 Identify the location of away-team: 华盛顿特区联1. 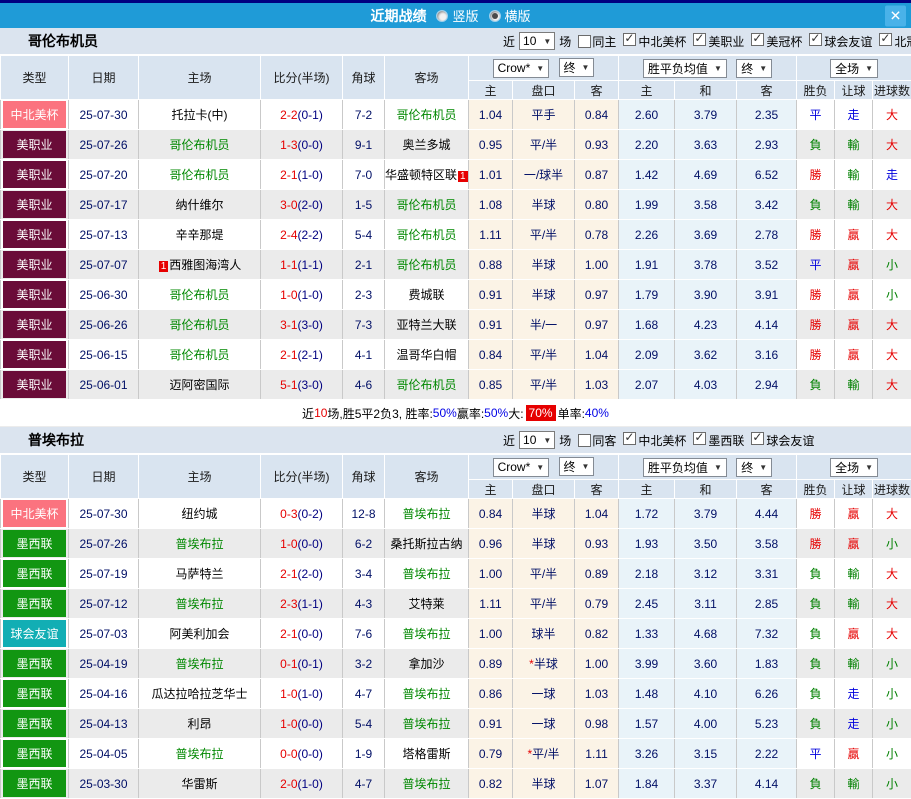
(427, 175).